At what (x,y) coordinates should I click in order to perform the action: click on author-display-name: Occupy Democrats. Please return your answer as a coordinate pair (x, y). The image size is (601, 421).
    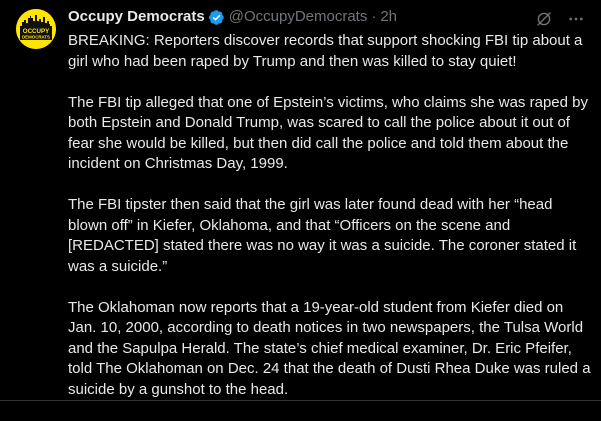
    Looking at the image, I should click on (136, 17).